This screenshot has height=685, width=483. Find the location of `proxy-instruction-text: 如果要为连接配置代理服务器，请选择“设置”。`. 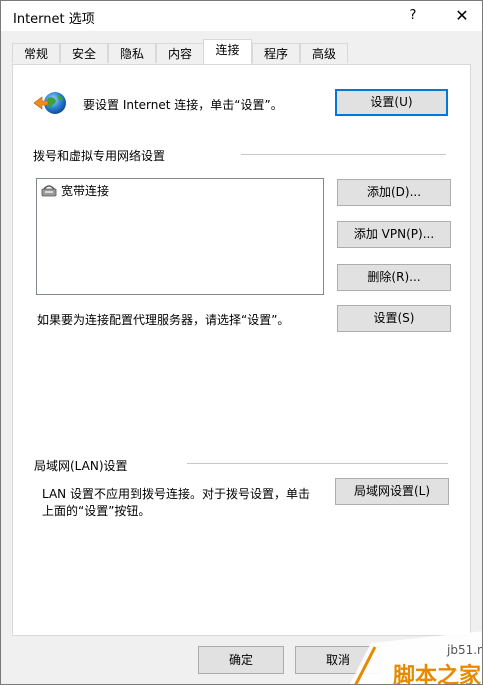

proxy-instruction-text: 如果要为连接配置代理服务器，请选择“设置”。 is located at coordinates (163, 320).